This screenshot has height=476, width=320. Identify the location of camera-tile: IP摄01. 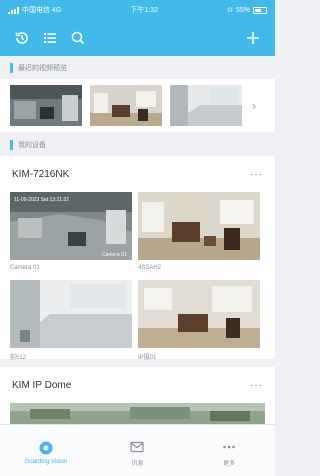
(199, 322).